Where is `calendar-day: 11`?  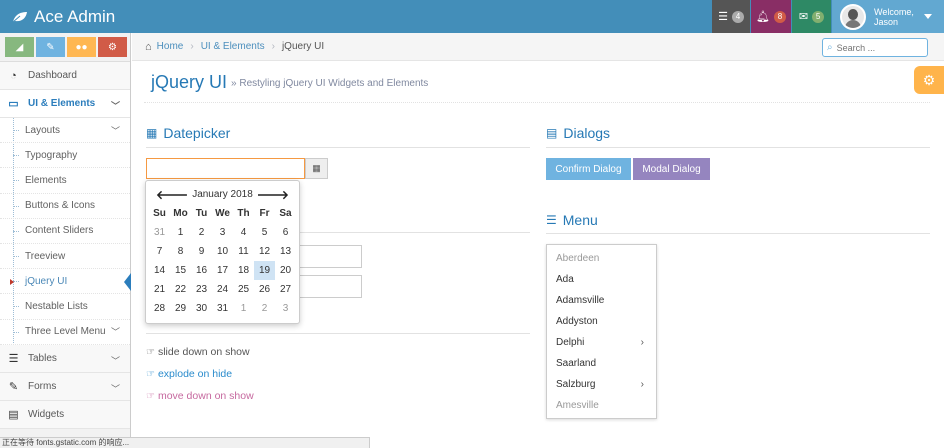
calendar-day: 11 is located at coordinates (243, 251).